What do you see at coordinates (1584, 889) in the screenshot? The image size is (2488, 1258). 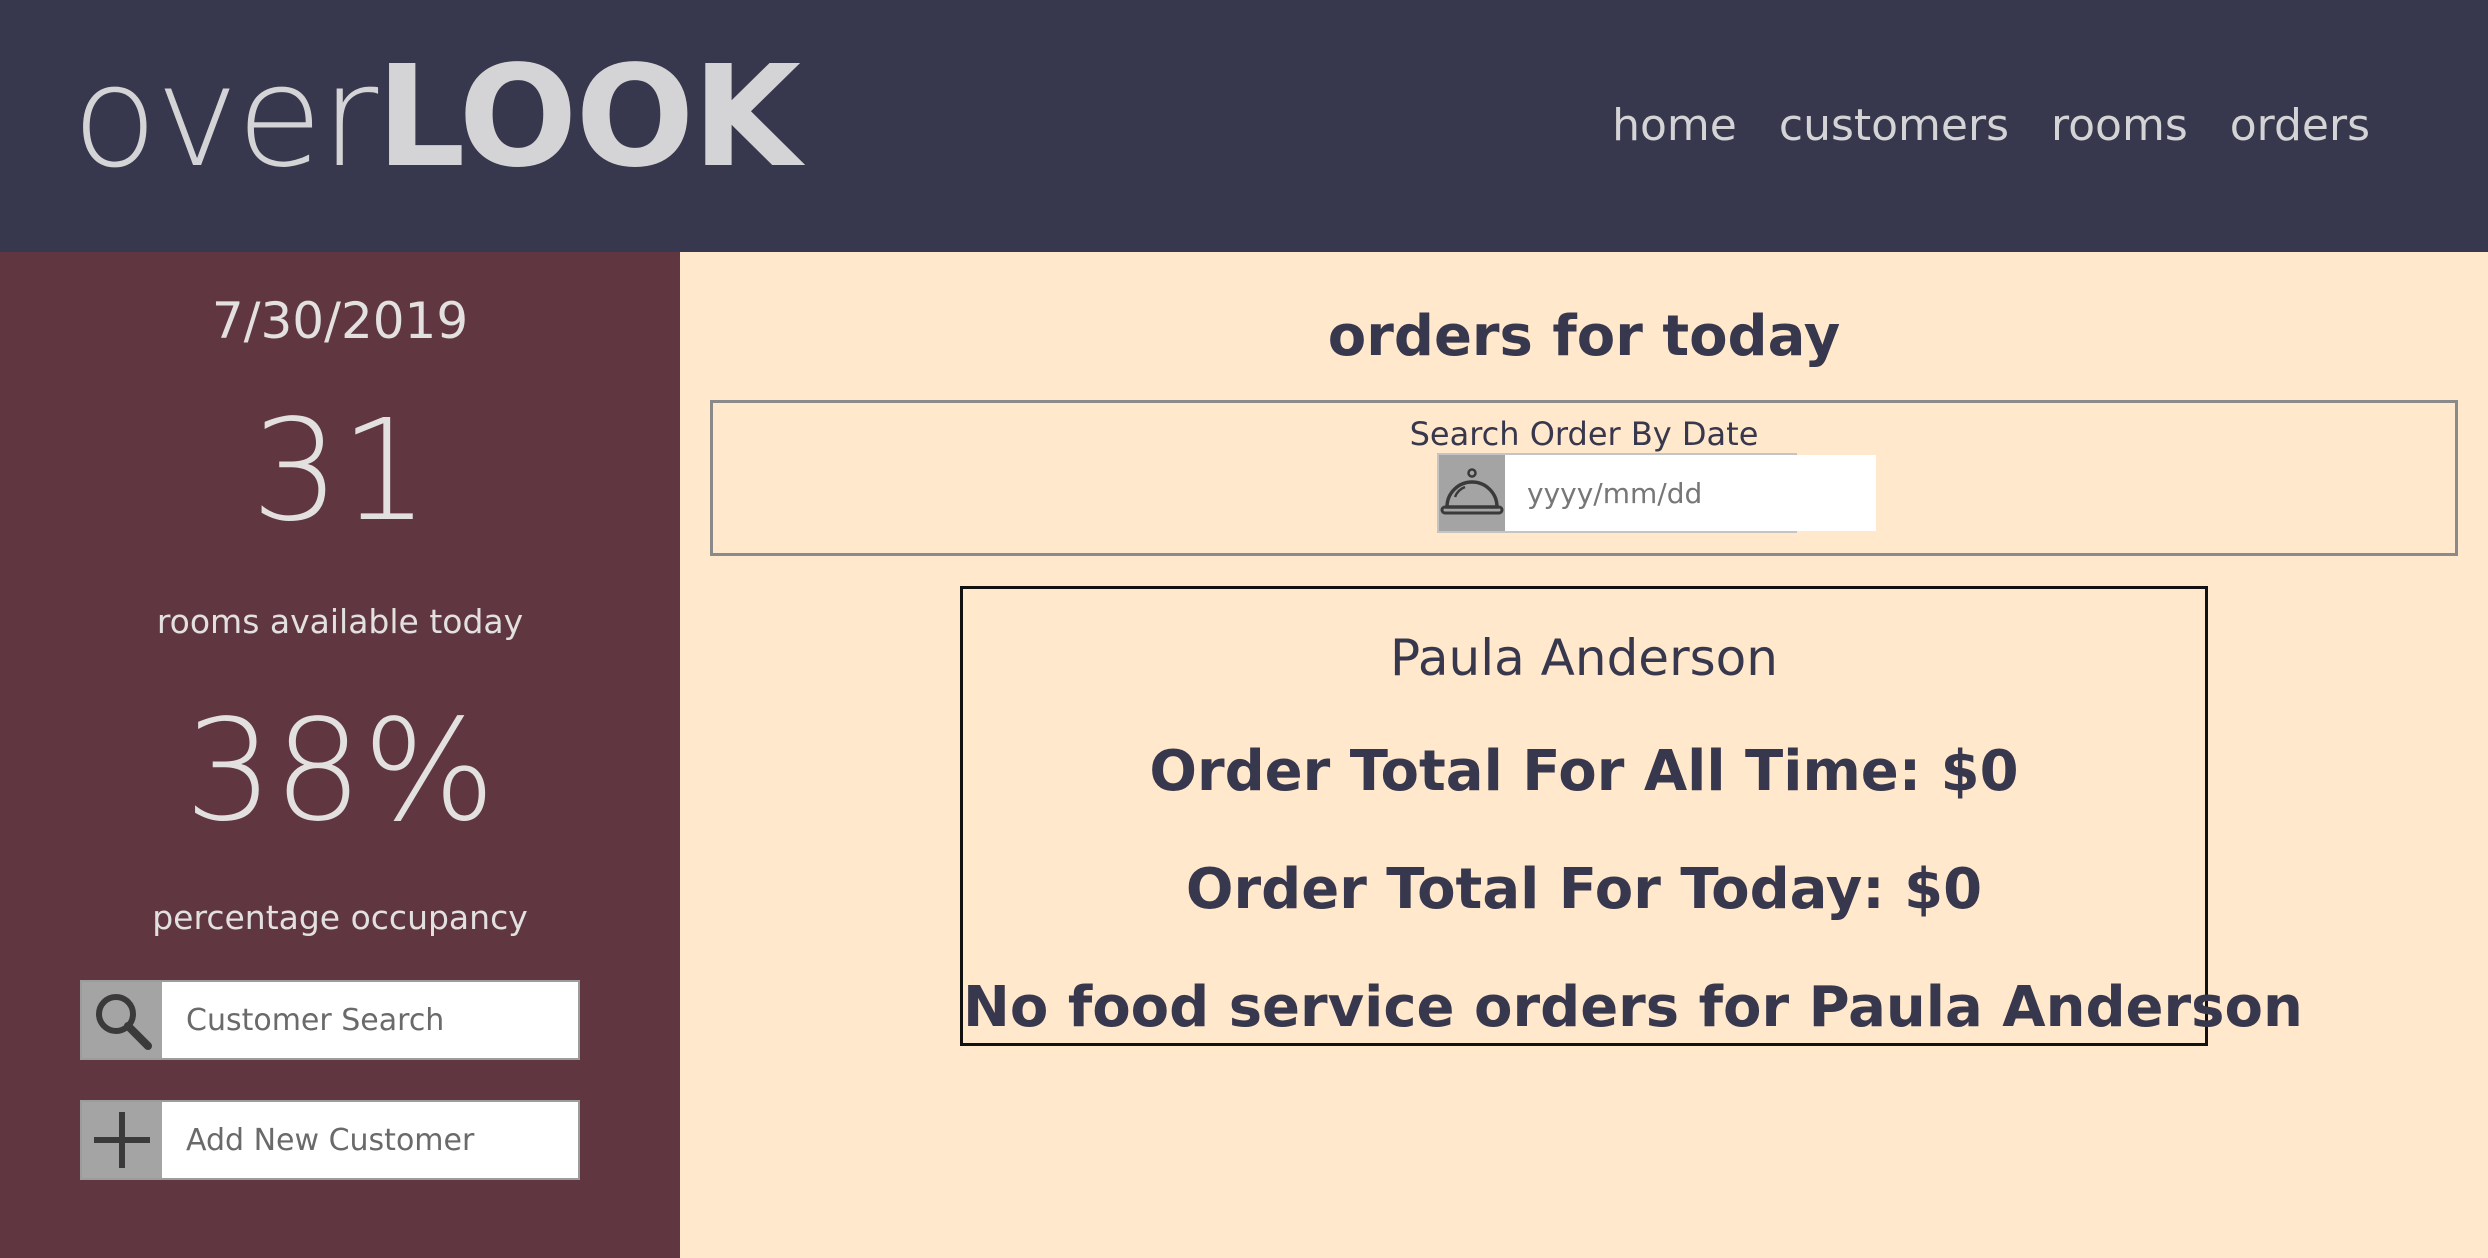 I see `order-total-today: Order Total For Today: $0` at bounding box center [1584, 889].